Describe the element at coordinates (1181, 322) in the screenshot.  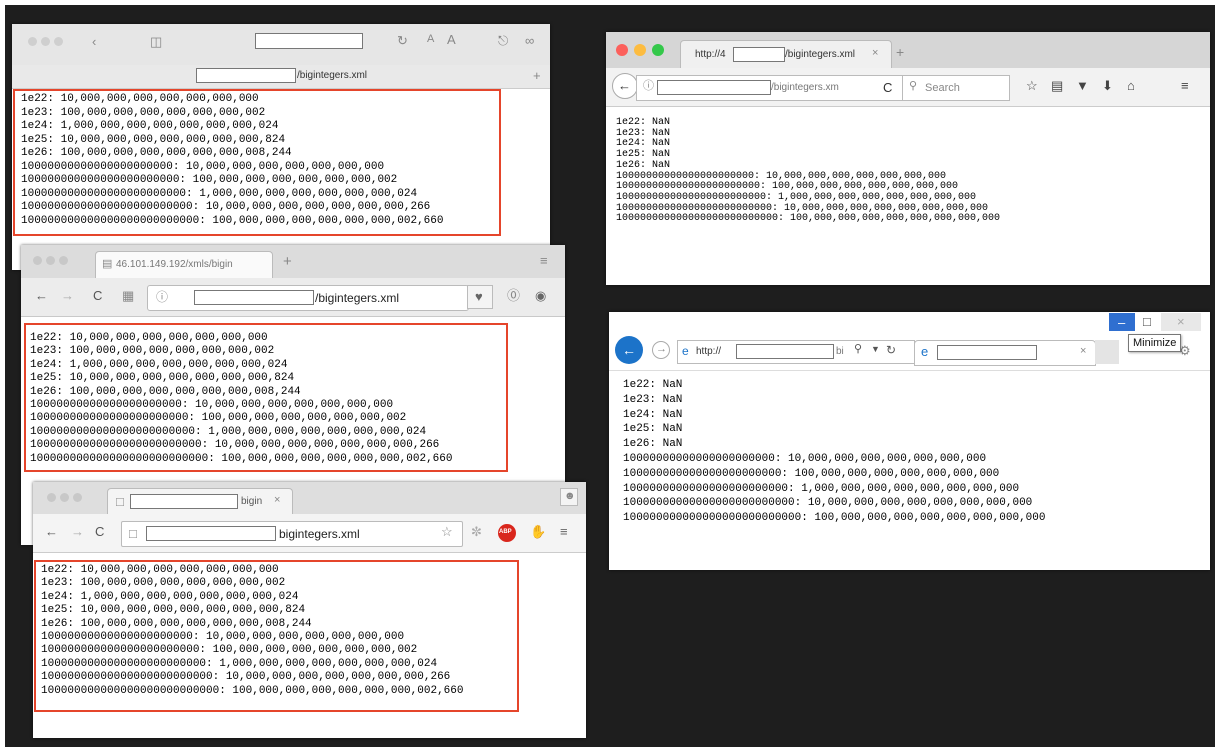
I see `close-button: ×` at that location.